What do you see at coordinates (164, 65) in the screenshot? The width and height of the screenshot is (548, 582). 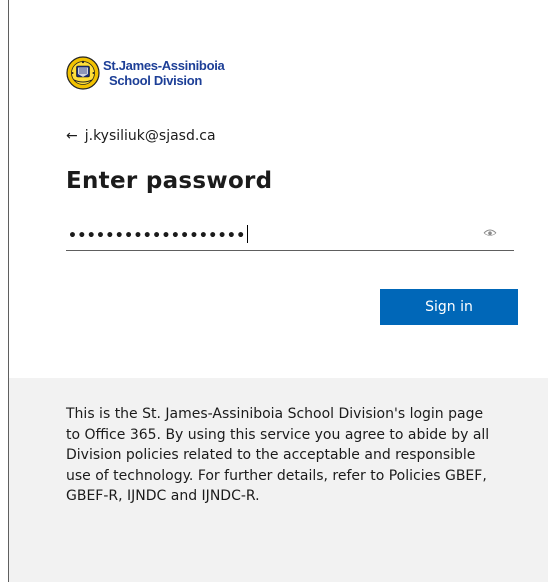 I see `organization-name-line1: St.James-Assiniboia` at bounding box center [164, 65].